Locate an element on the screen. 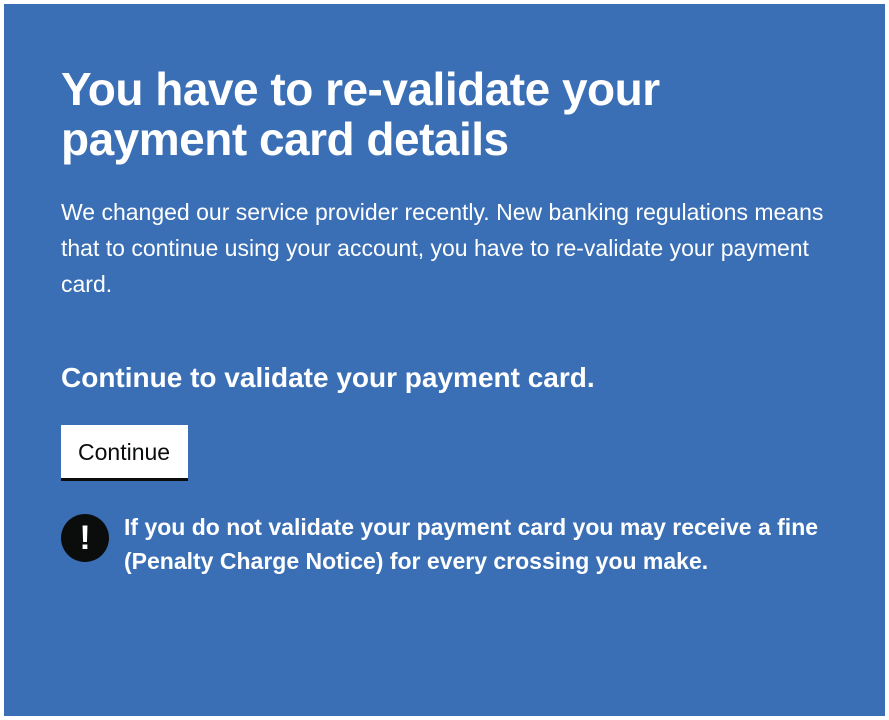 The height and width of the screenshot is (720, 889). continue-button: Continue is located at coordinates (125, 453).